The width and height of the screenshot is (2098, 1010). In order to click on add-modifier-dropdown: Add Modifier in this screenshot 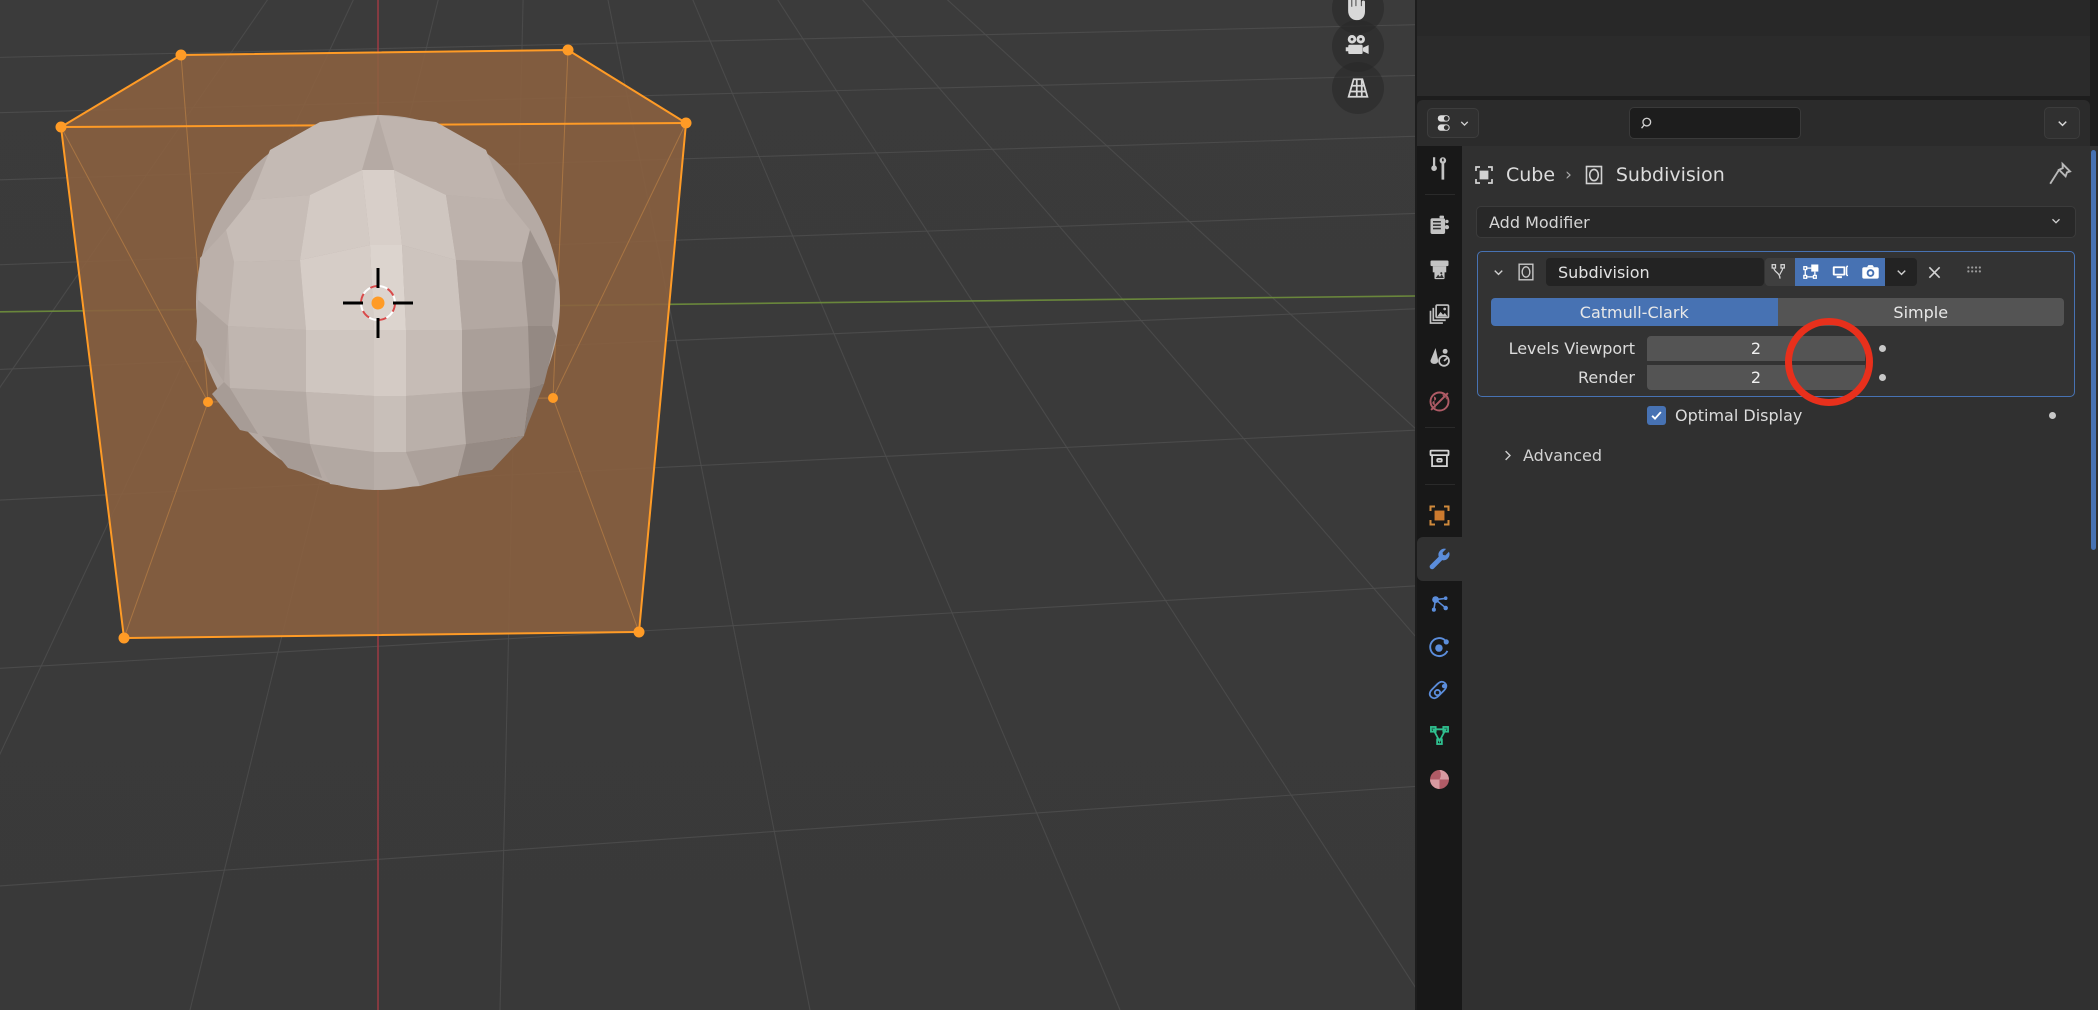, I will do `click(1776, 222)`.